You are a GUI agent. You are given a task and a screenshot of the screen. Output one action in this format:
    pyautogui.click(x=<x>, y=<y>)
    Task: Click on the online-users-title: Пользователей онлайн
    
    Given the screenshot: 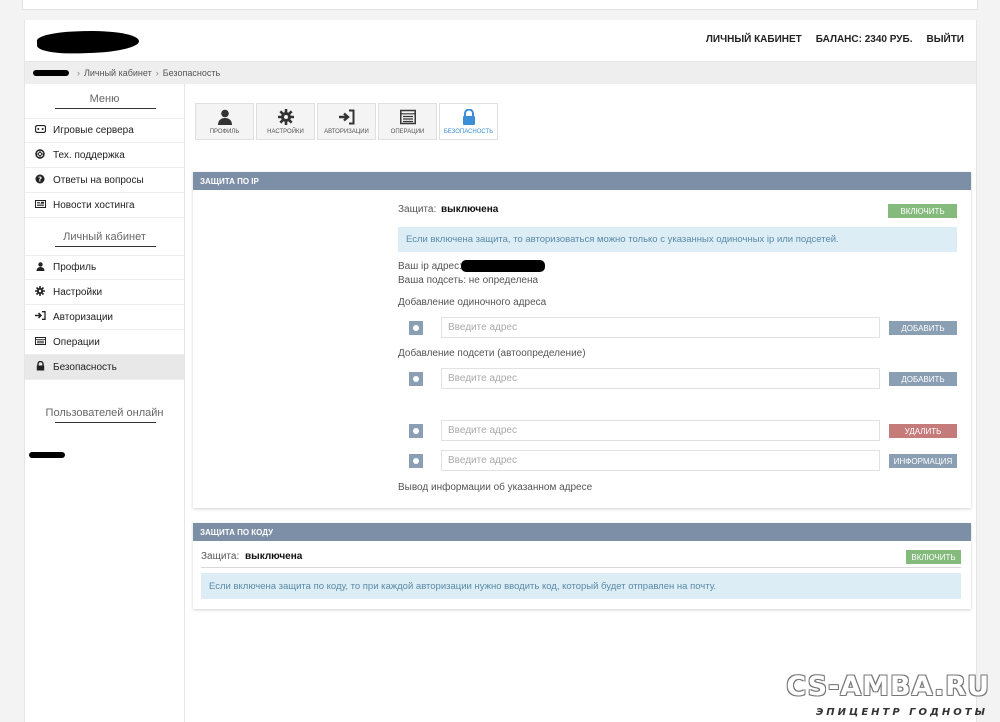 What is the action you would take?
    pyautogui.click(x=104, y=411)
    